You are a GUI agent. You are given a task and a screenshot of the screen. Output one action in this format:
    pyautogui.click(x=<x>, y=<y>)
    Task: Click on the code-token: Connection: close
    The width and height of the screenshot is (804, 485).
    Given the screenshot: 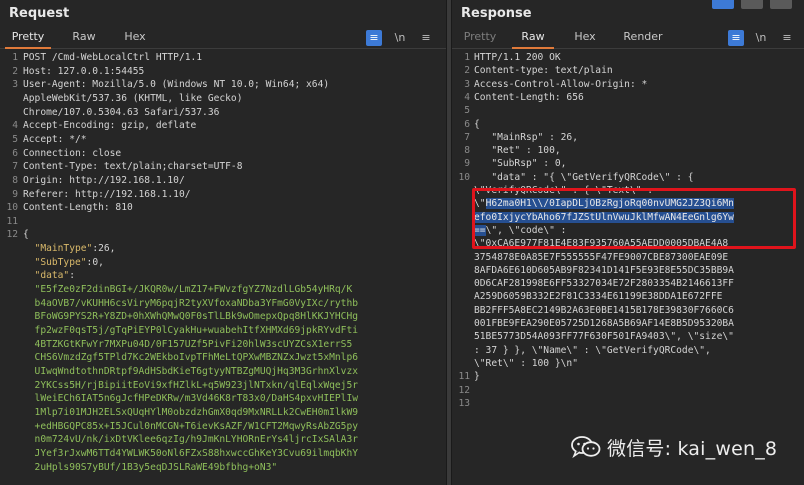 What is the action you would take?
    pyautogui.click(x=72, y=153)
    